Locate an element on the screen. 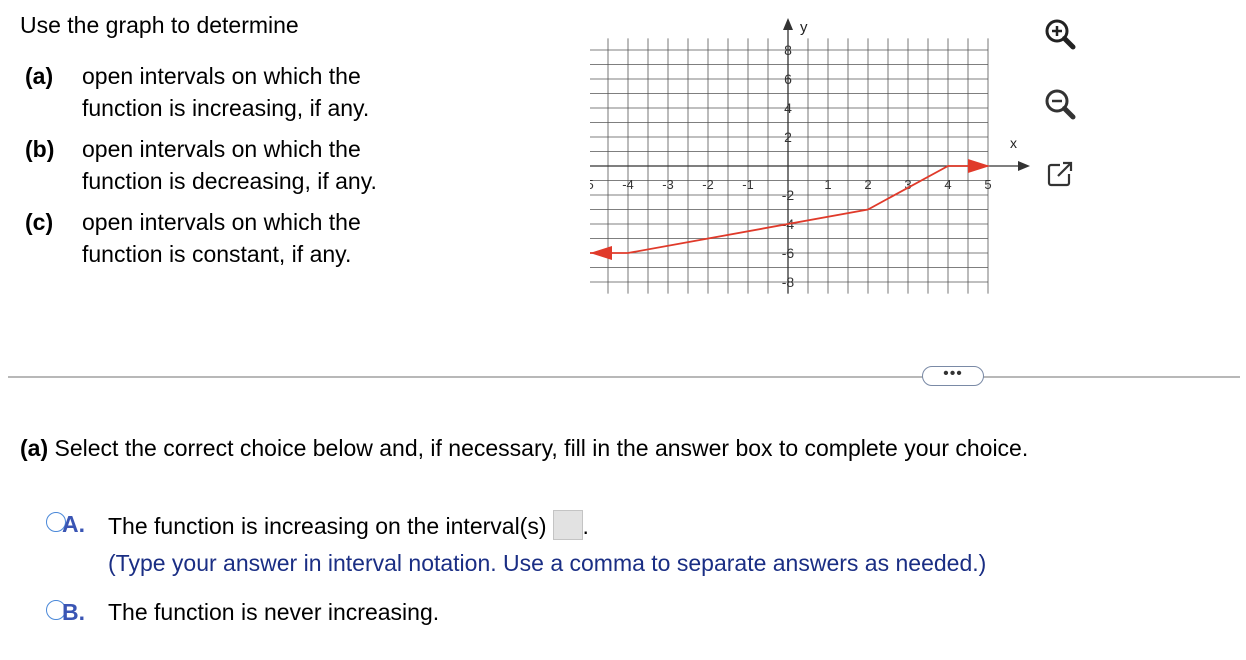 The width and height of the screenshot is (1246, 660). graph-tools is located at coordinates (1065, 119).